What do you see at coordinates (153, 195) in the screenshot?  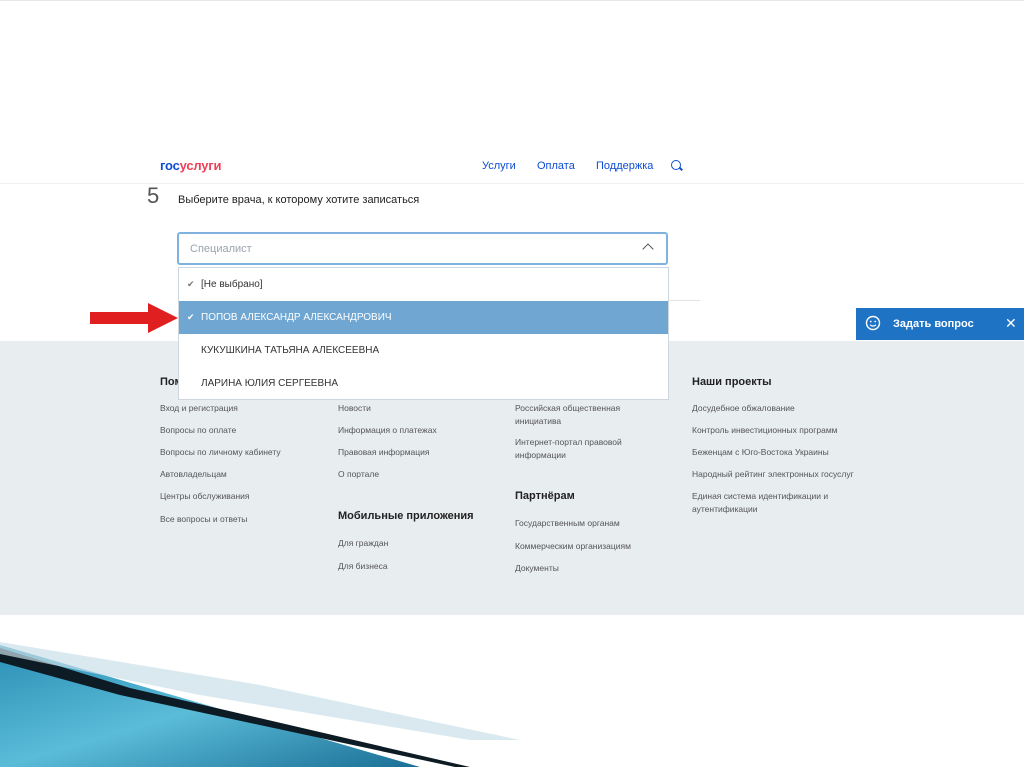 I see `step-number: 5` at bounding box center [153, 195].